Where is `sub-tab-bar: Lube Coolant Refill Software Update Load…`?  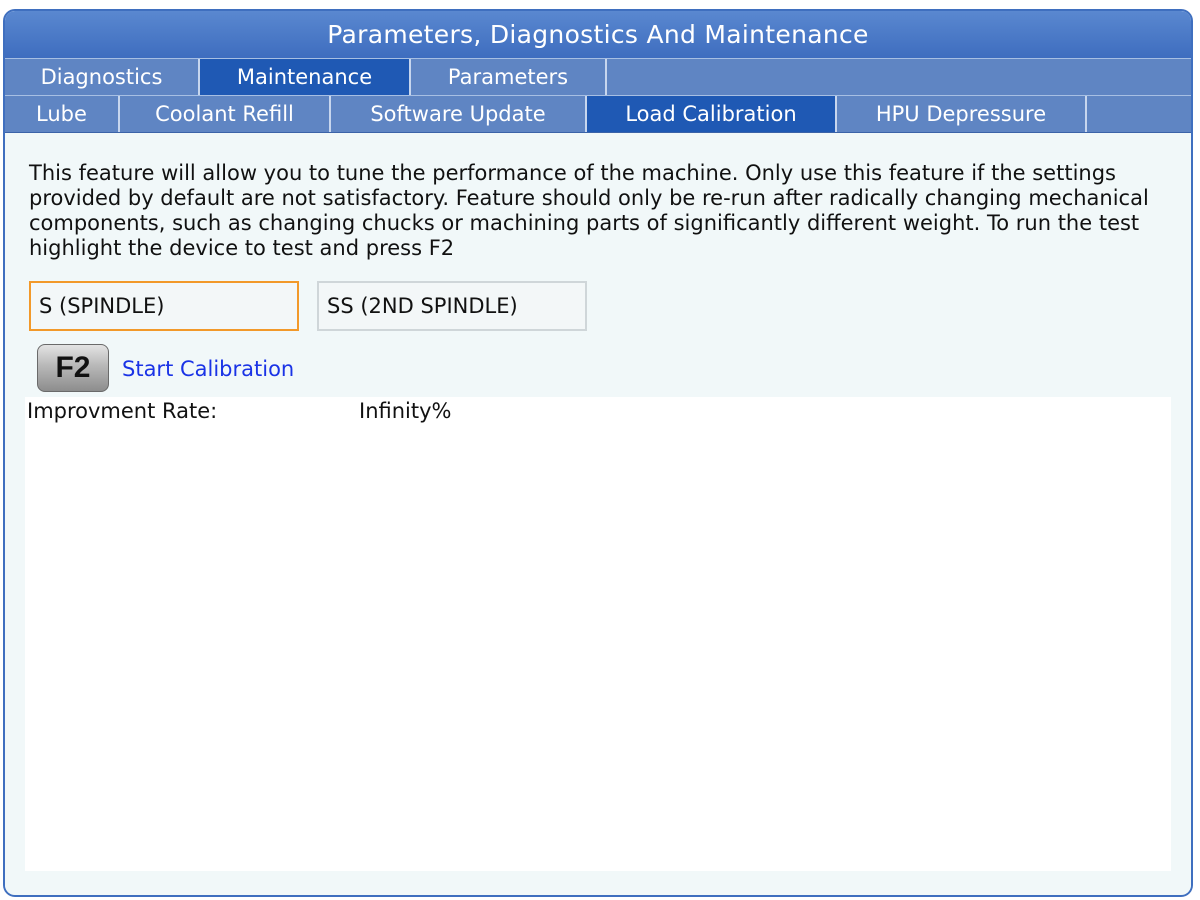
sub-tab-bar: Lube Coolant Refill Software Update Load… is located at coordinates (598, 114).